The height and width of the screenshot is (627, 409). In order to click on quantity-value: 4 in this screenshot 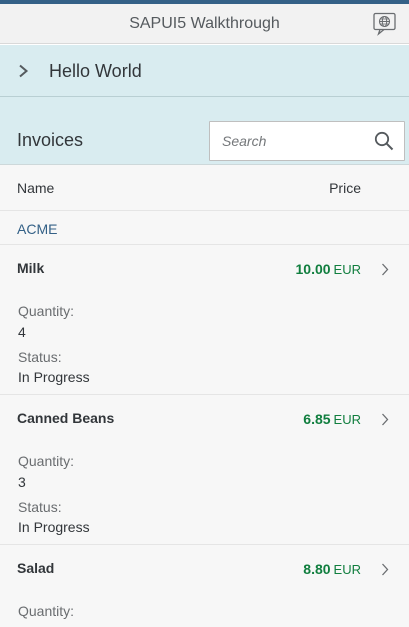, I will do `click(22, 332)`.